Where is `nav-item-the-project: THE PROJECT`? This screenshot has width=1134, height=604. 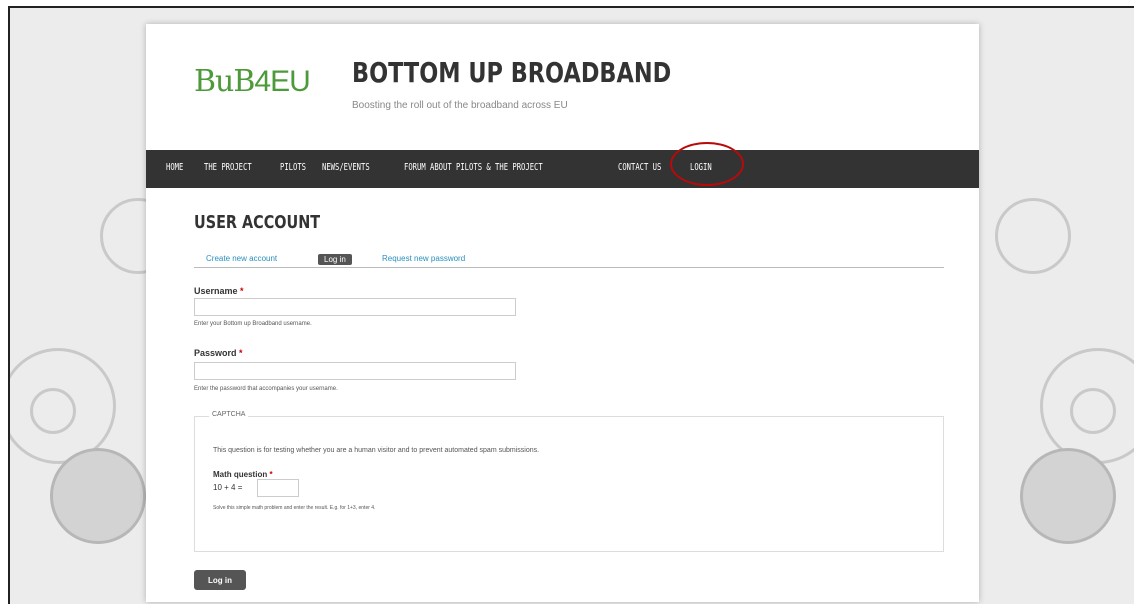 nav-item-the-project: THE PROJECT is located at coordinates (228, 167).